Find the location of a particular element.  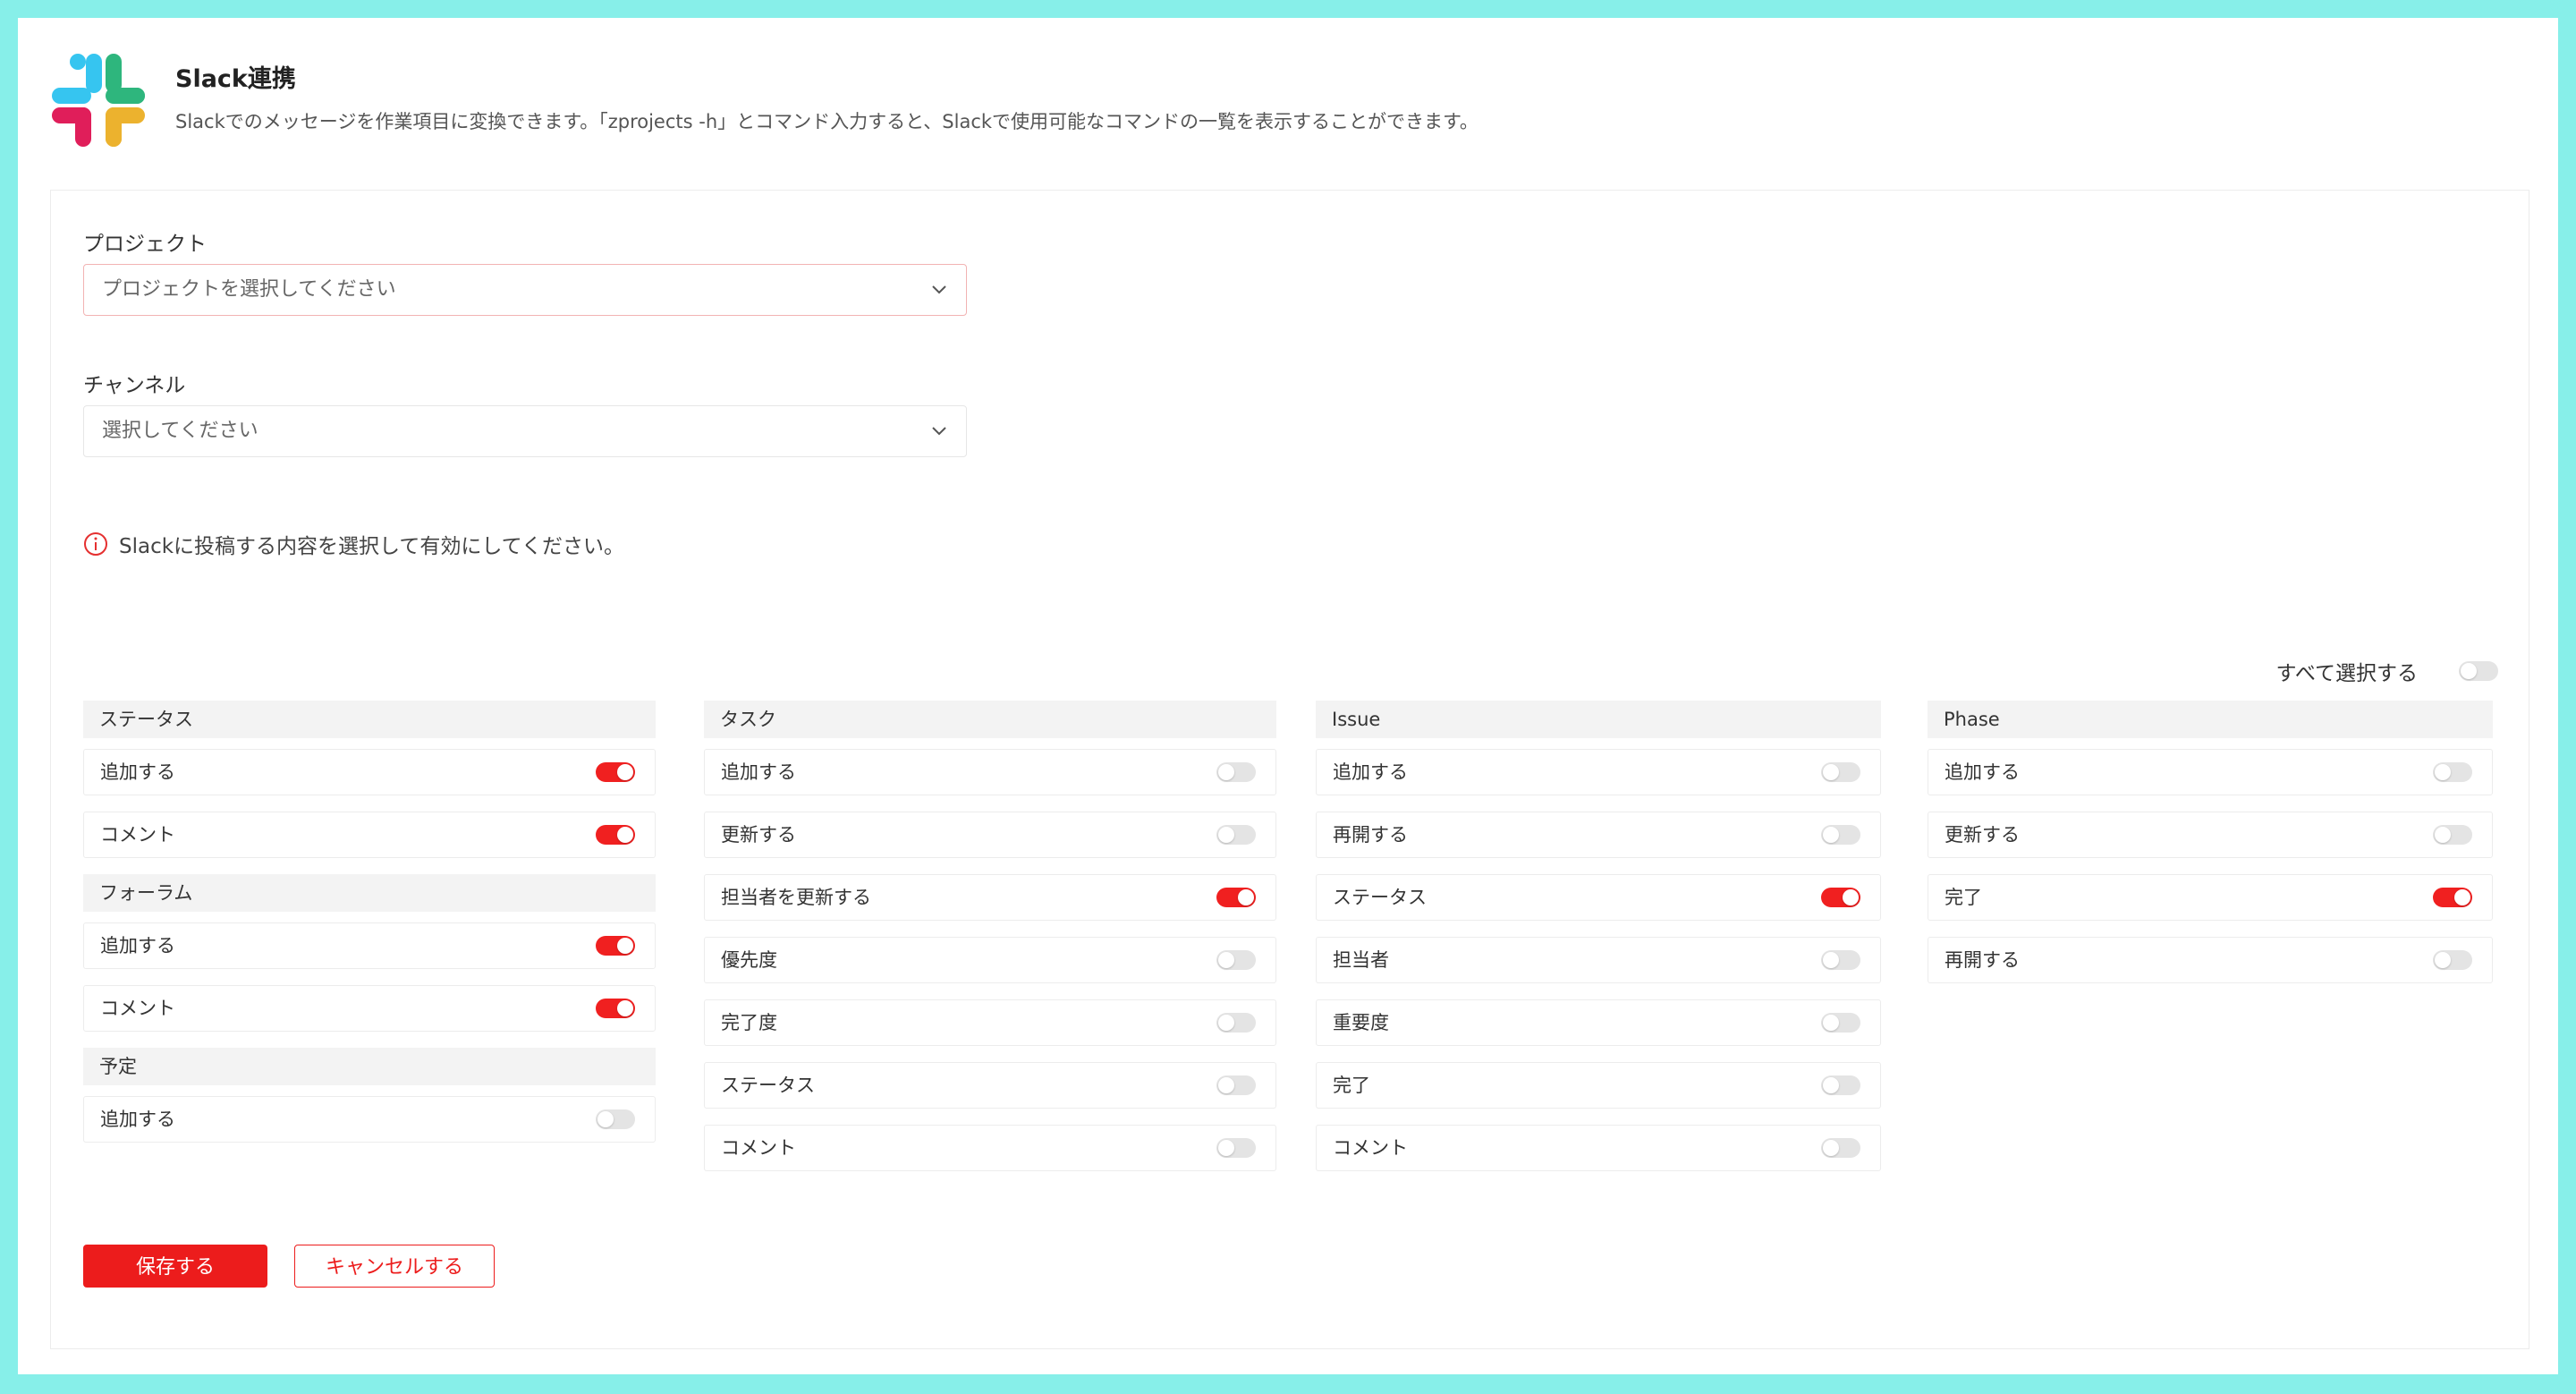

info-message: Slackに投稿する内容を選択して有効にしてください。 is located at coordinates (353, 544).